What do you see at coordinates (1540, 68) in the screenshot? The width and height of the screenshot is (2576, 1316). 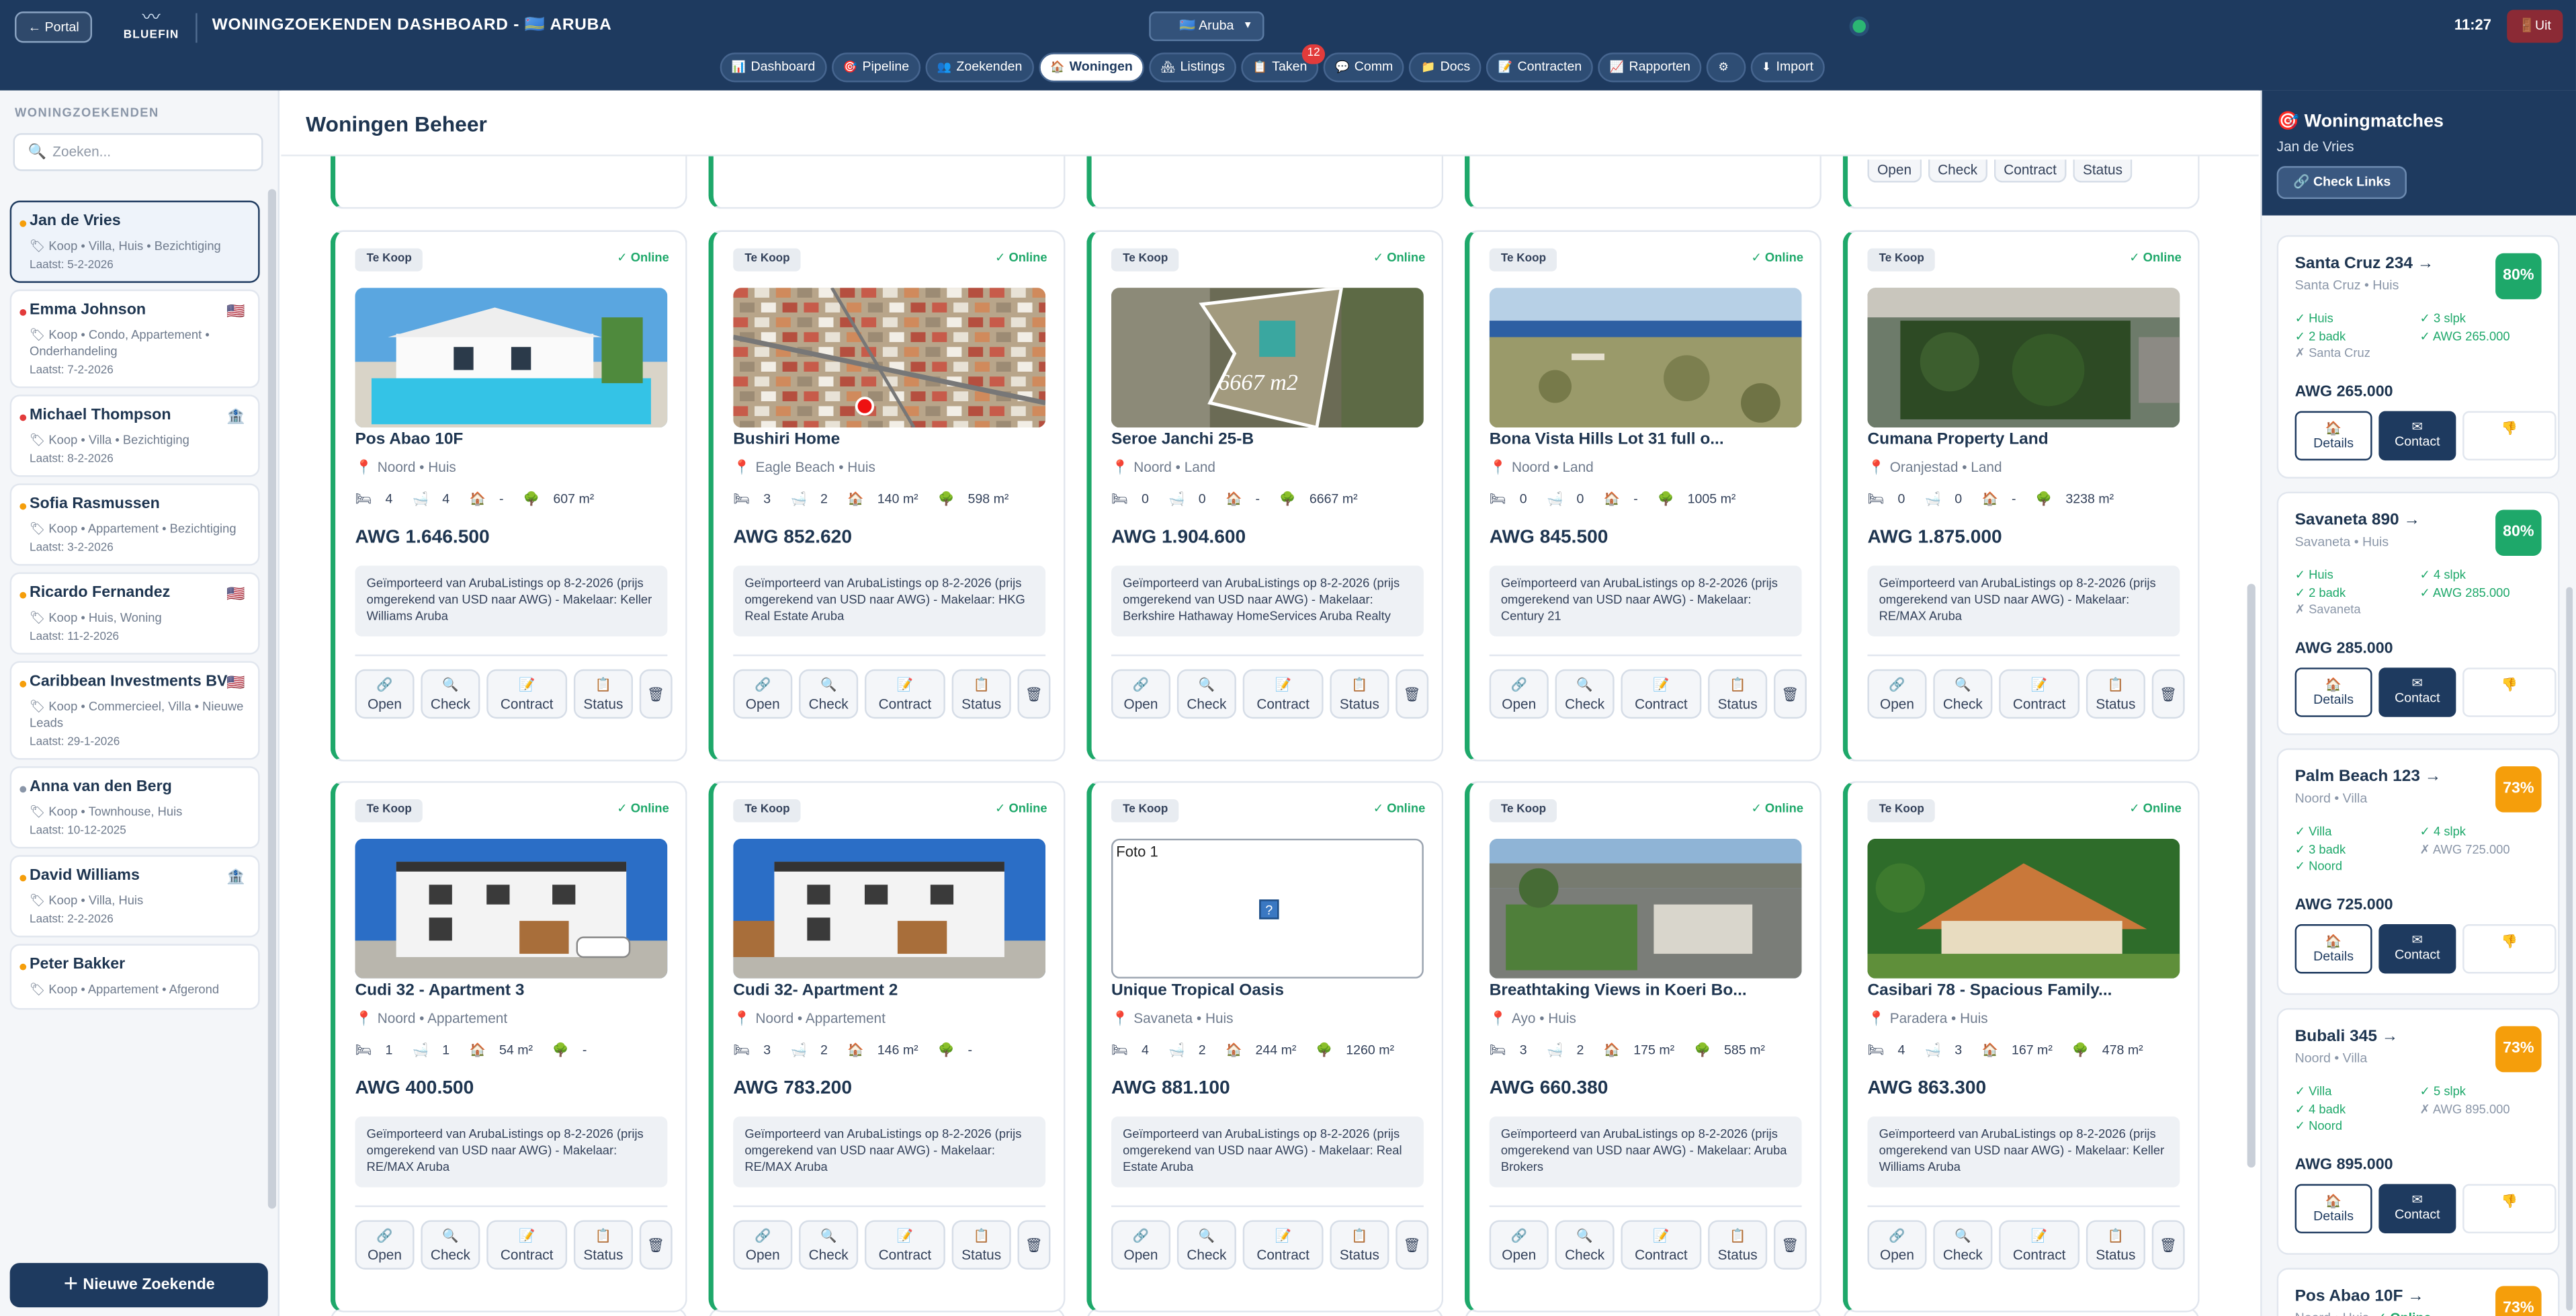 I see `nav-contracten: 📝 Contracten` at bounding box center [1540, 68].